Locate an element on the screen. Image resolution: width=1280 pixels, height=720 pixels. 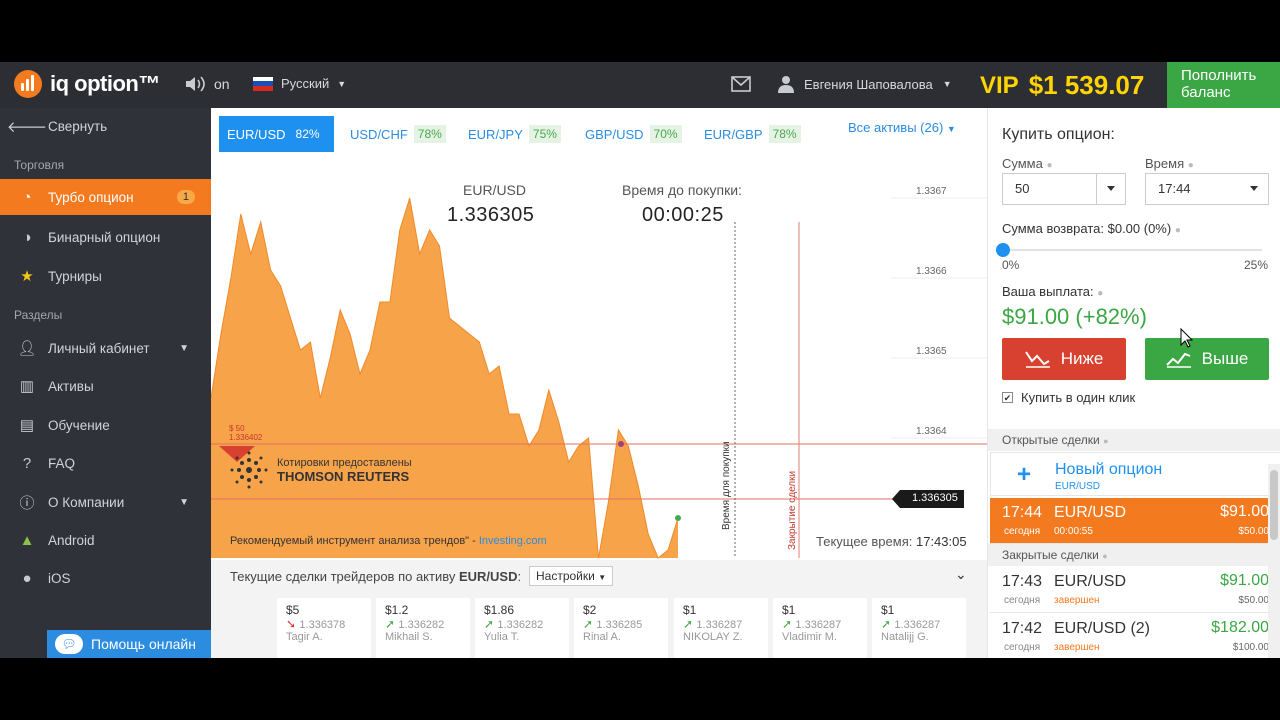
tab-asset: USD/CHF 78% is located at coordinates (398, 134).